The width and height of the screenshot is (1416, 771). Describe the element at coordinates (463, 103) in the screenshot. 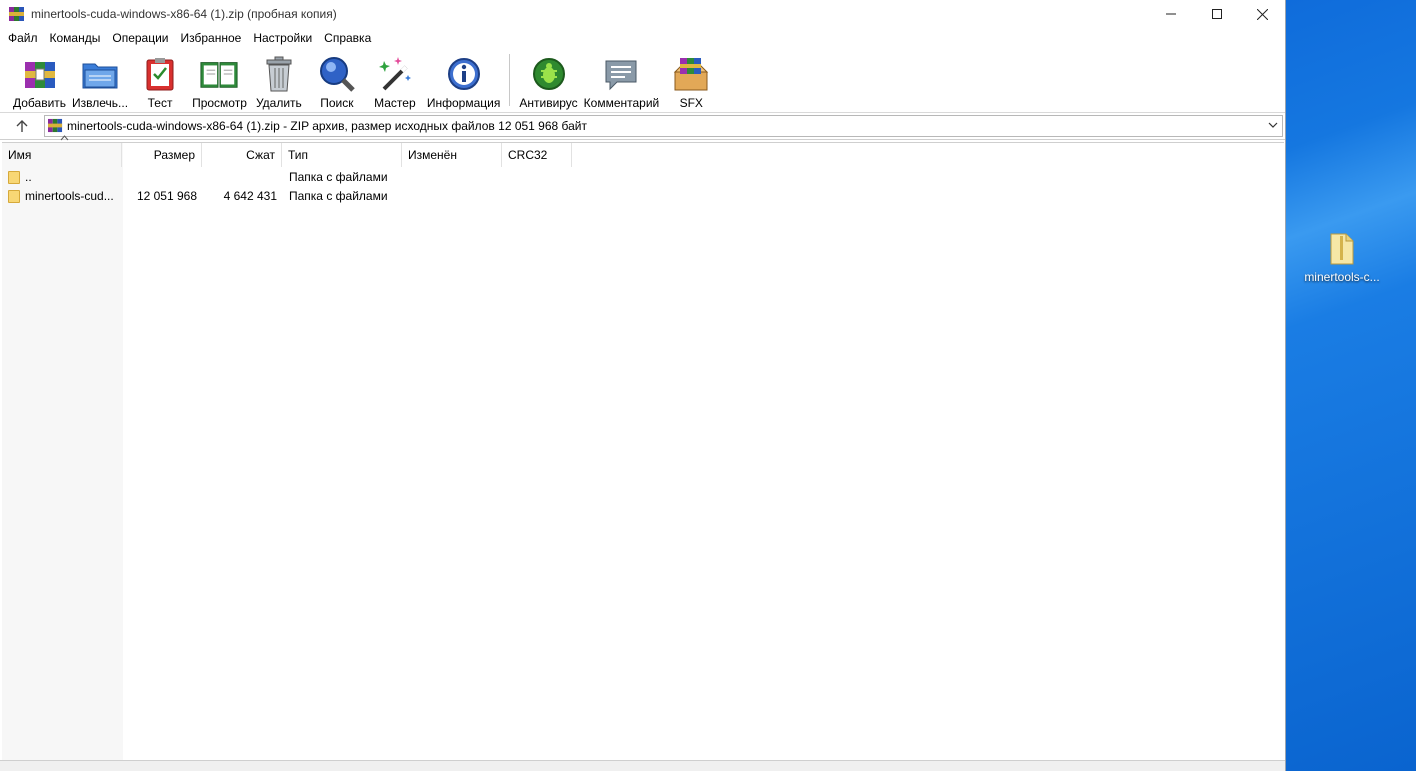

I see `info-label: Информация` at that location.